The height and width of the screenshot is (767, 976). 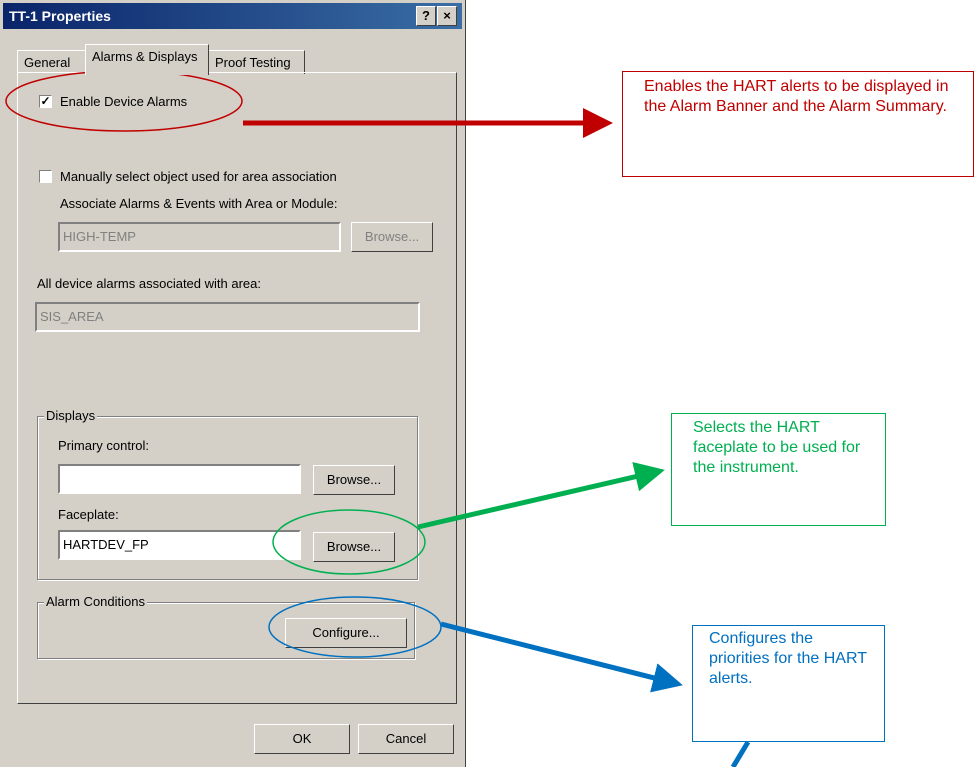 I want to click on configure-highlight-ellipse, so click(x=355, y=627).